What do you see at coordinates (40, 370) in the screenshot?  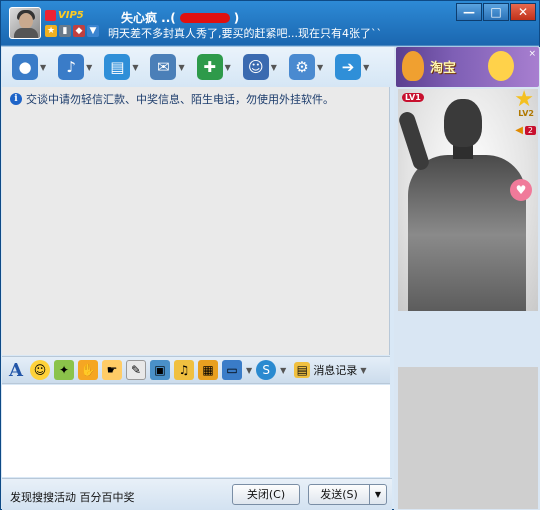 I see `emoji-icon: ☺` at bounding box center [40, 370].